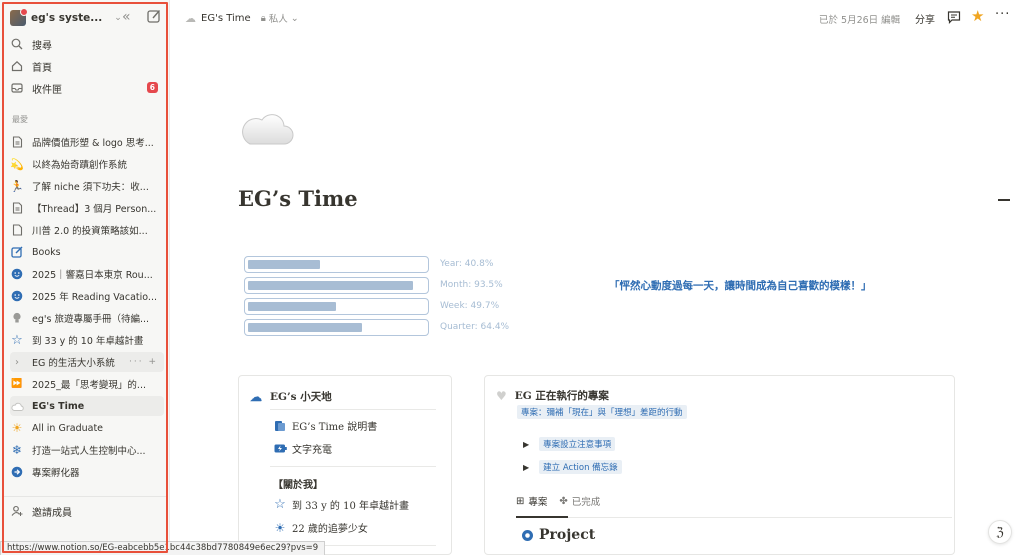 The image size is (1024, 555). I want to click on comet-icon: 💫, so click(17, 164).